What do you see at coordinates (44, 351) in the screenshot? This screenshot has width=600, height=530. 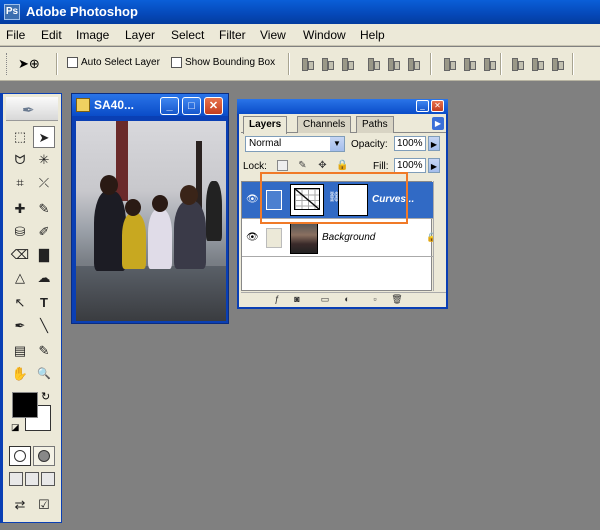 I see `eyedropper-tool-icon: ✎` at bounding box center [44, 351].